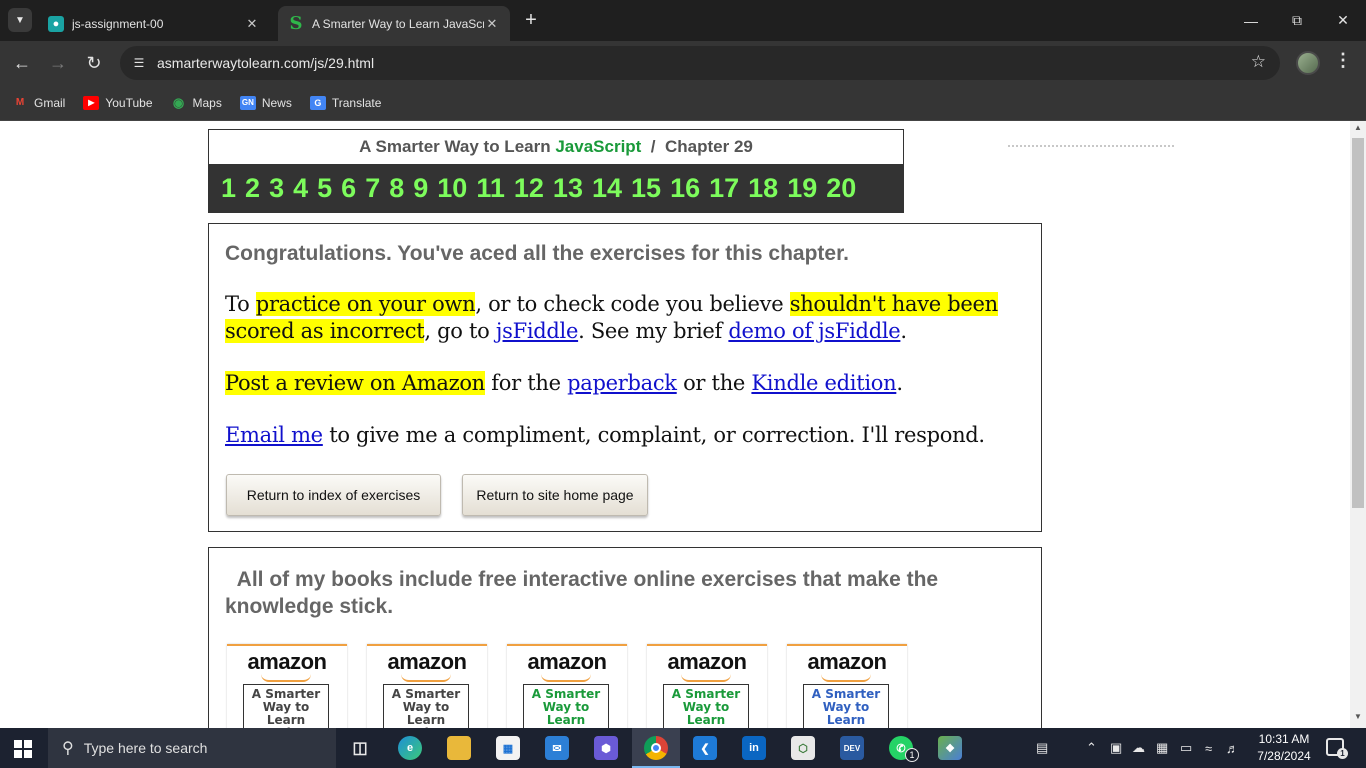 The height and width of the screenshot is (768, 1366). Describe the element at coordinates (622, 383) in the screenshot. I see `paperback-link: paperback` at that location.